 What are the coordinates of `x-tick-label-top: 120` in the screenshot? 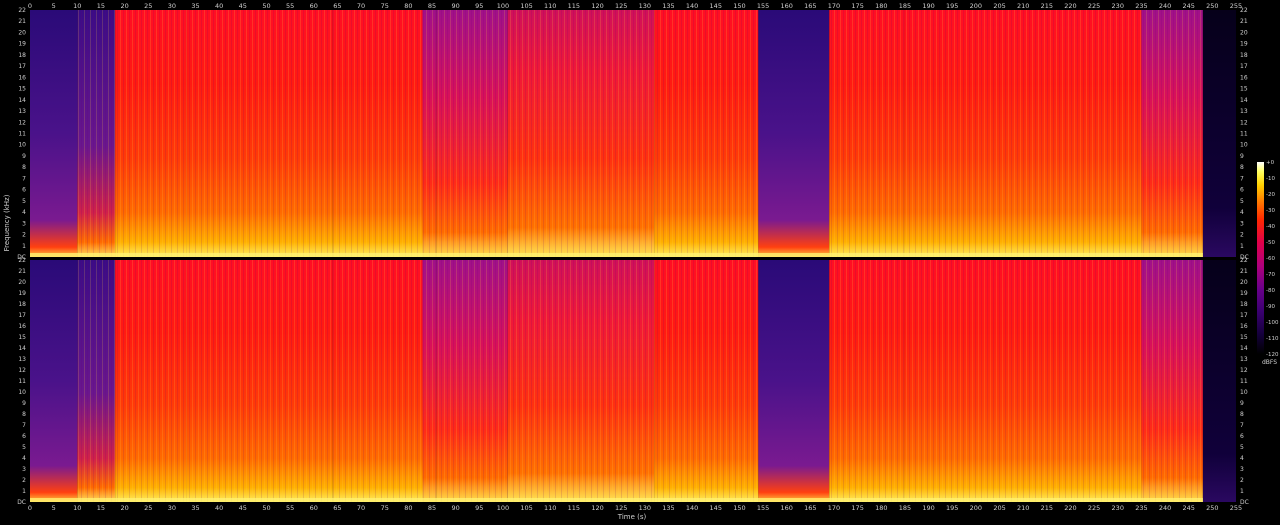 It's located at (597, 6).